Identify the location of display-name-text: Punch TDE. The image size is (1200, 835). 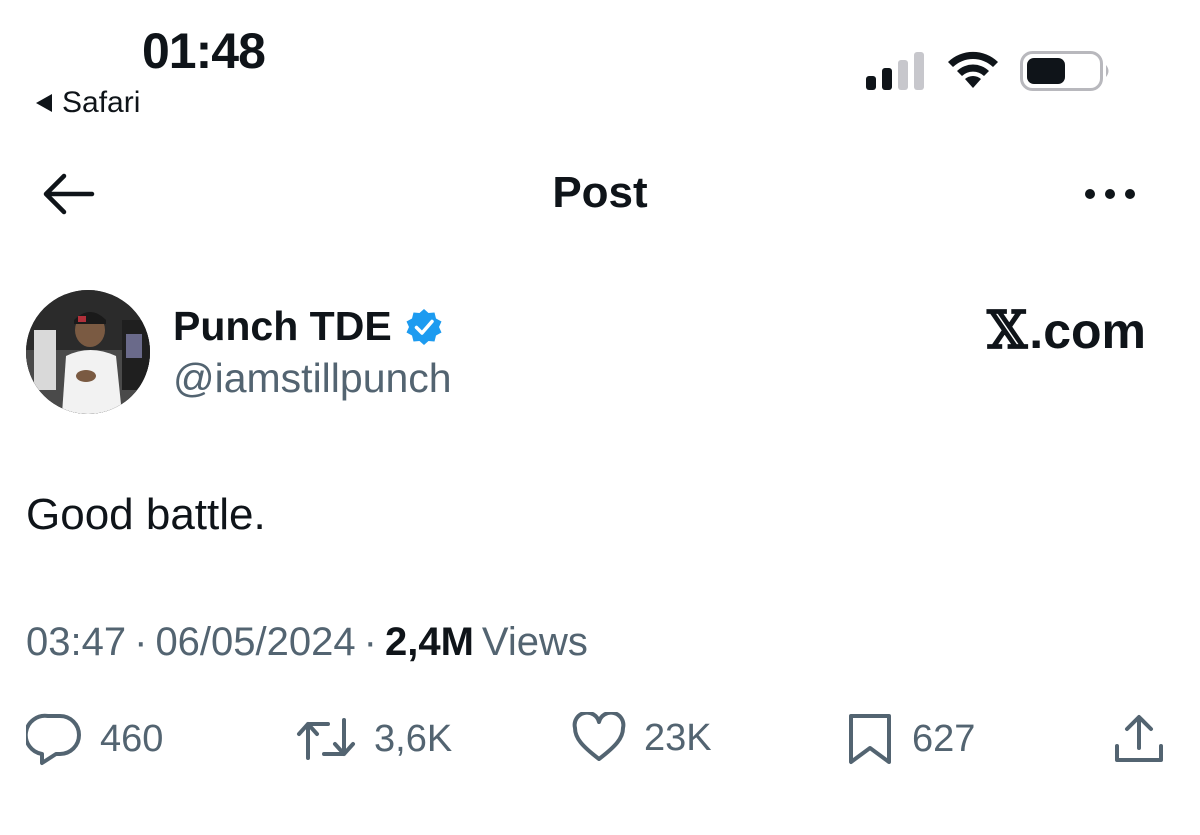
(282, 326).